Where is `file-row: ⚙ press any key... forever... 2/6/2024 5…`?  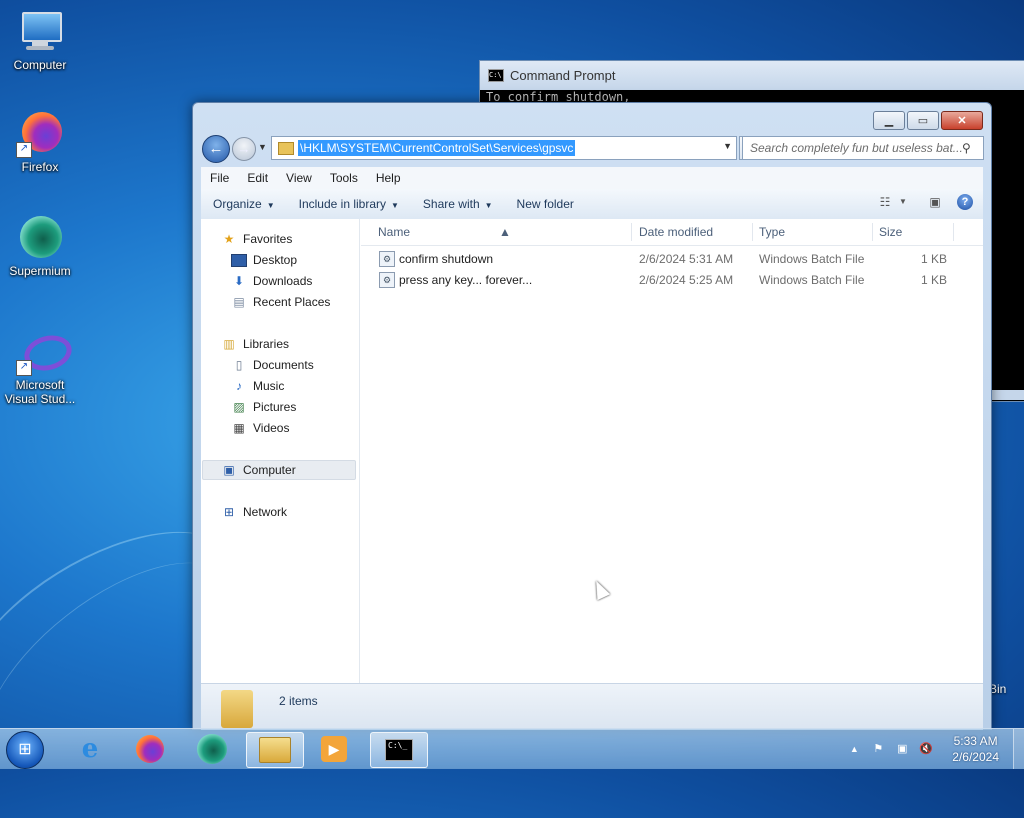
file-row: ⚙ press any key... forever... 2/6/2024 5… is located at coordinates (672, 280).